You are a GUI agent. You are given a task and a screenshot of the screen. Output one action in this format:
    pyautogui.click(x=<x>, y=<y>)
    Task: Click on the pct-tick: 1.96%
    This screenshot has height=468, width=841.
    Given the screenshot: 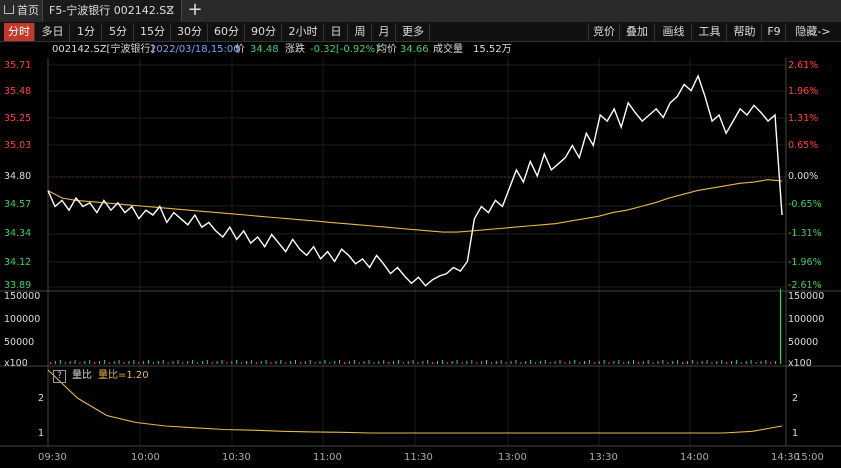 What is the action you would take?
    pyautogui.click(x=803, y=91)
    